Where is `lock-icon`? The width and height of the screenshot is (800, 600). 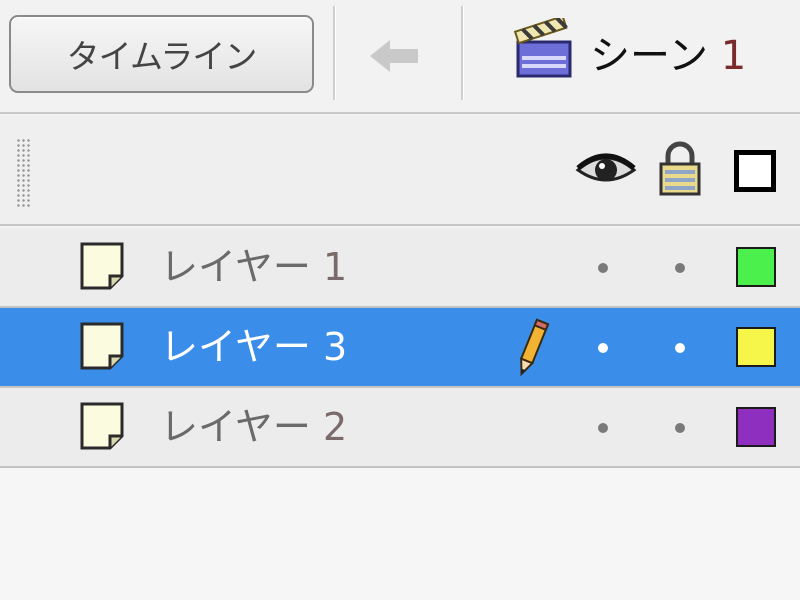
lock-icon is located at coordinates (680, 169).